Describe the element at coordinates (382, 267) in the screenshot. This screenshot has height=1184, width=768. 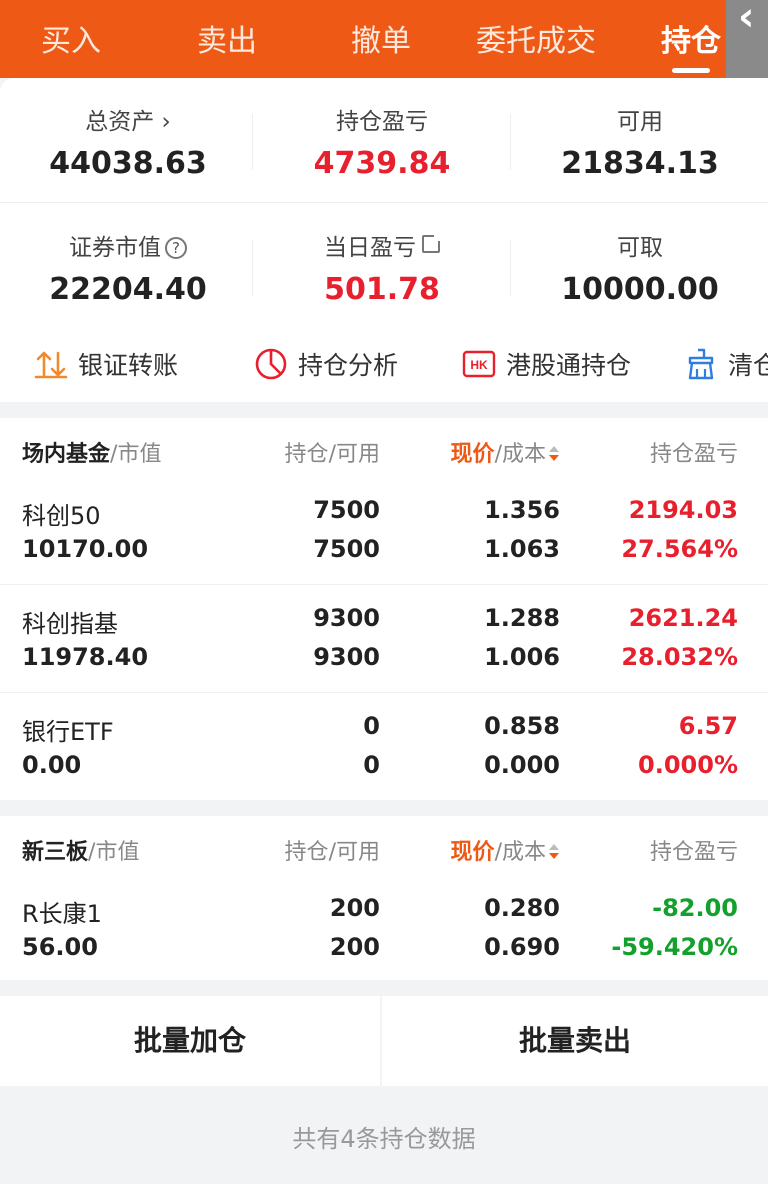
I see `daily-pnl: 当日盈亏 501.78` at that location.